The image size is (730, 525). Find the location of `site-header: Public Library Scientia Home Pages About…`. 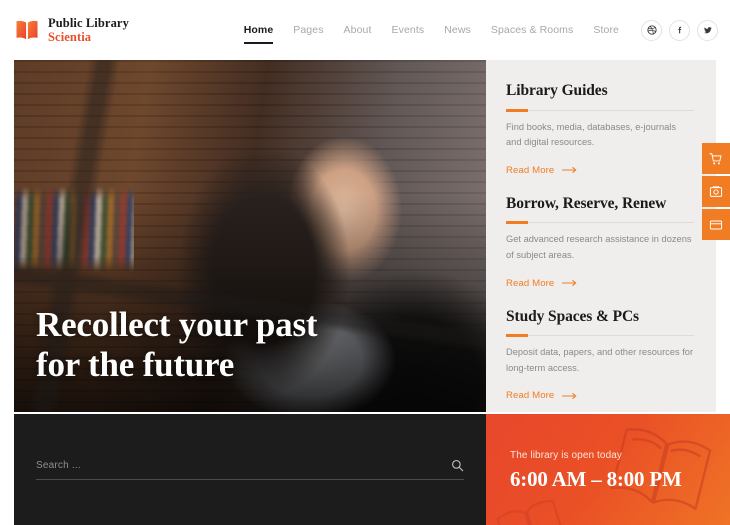

site-header: Public Library Scientia Home Pages About… is located at coordinates (365, 30).